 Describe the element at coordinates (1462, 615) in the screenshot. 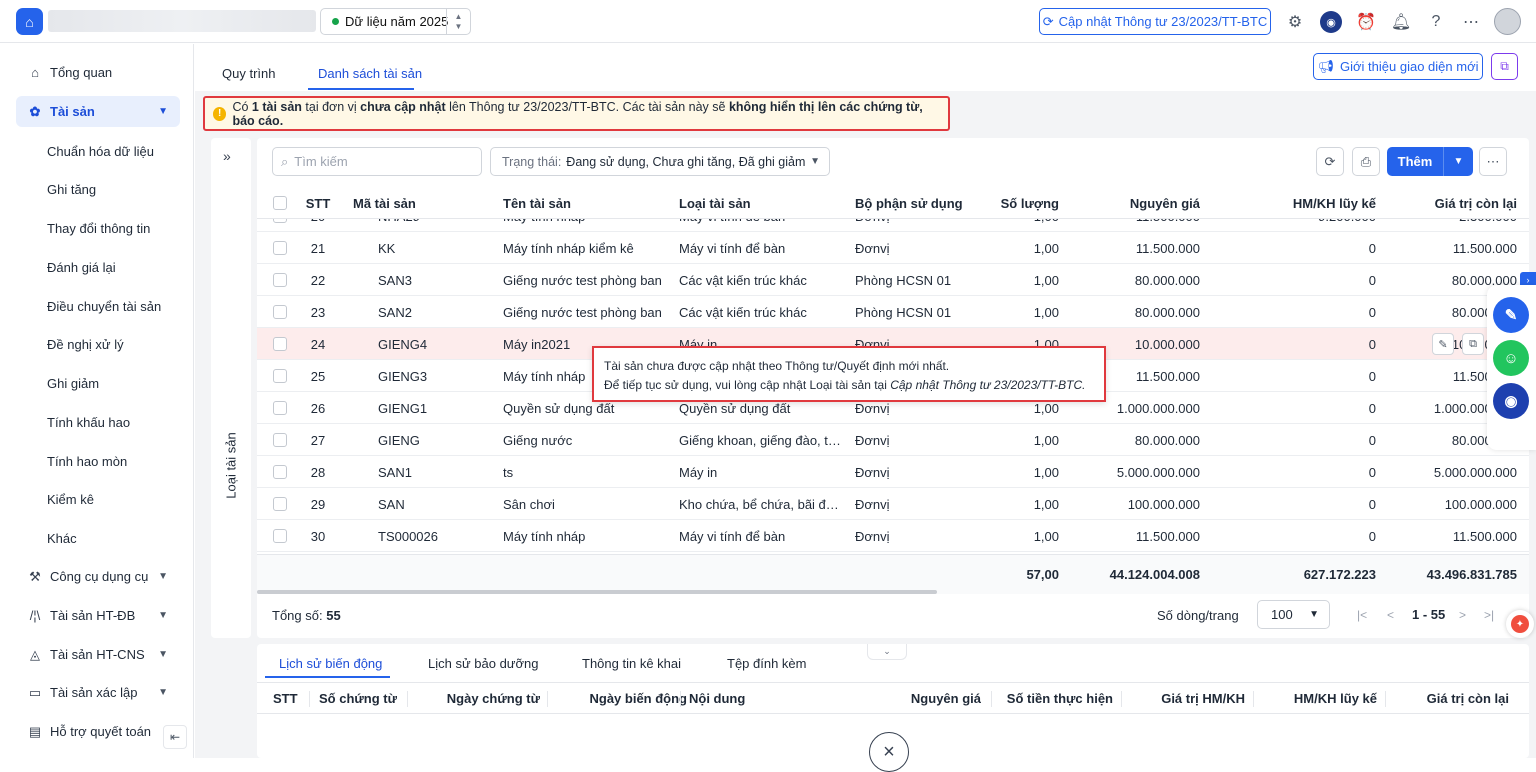

I see `next-page-icon: >` at that location.